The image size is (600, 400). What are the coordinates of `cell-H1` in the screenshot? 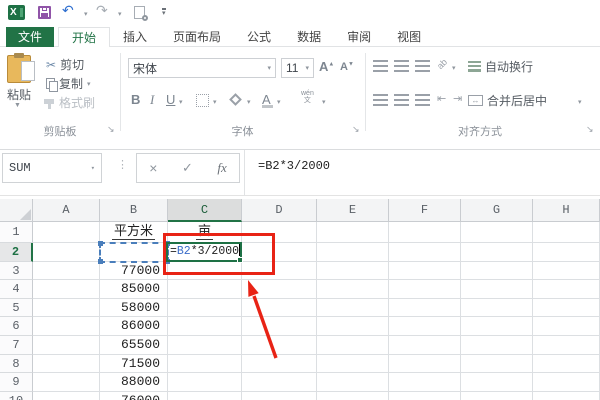 It's located at (566, 232).